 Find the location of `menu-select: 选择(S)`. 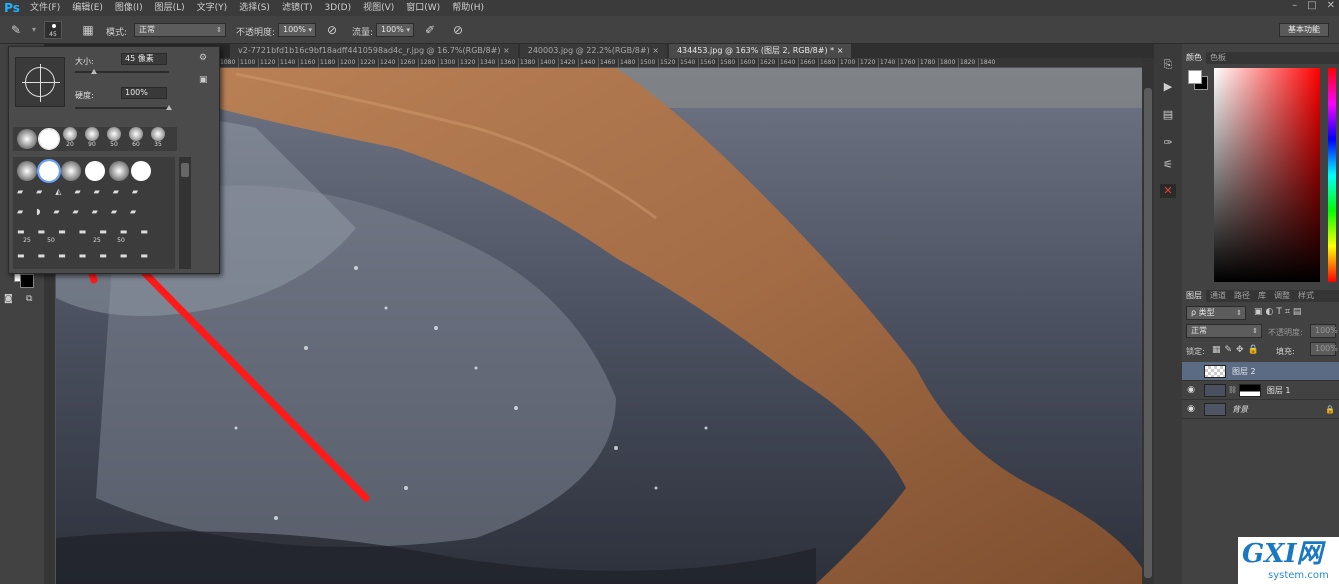

menu-select: 选择(S) is located at coordinates (254, 8).